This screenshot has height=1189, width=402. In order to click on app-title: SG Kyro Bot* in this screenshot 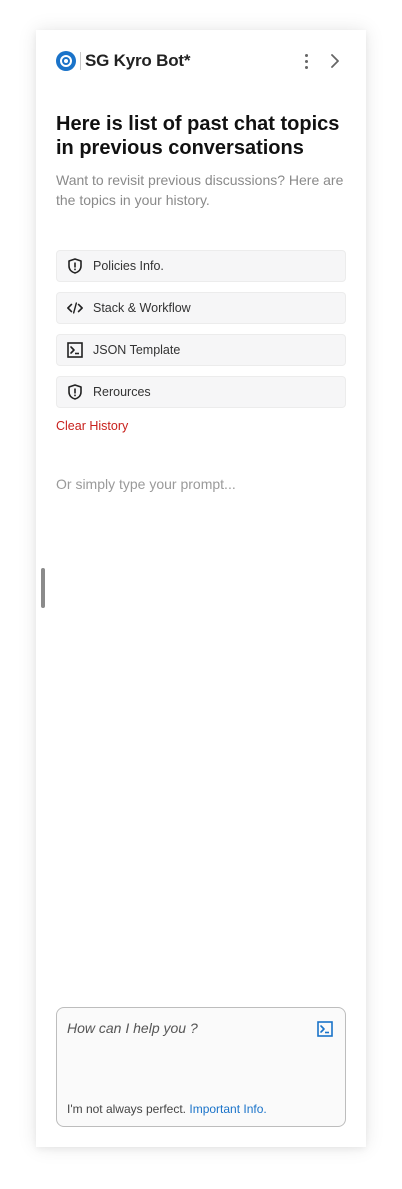, I will do `click(138, 60)`.